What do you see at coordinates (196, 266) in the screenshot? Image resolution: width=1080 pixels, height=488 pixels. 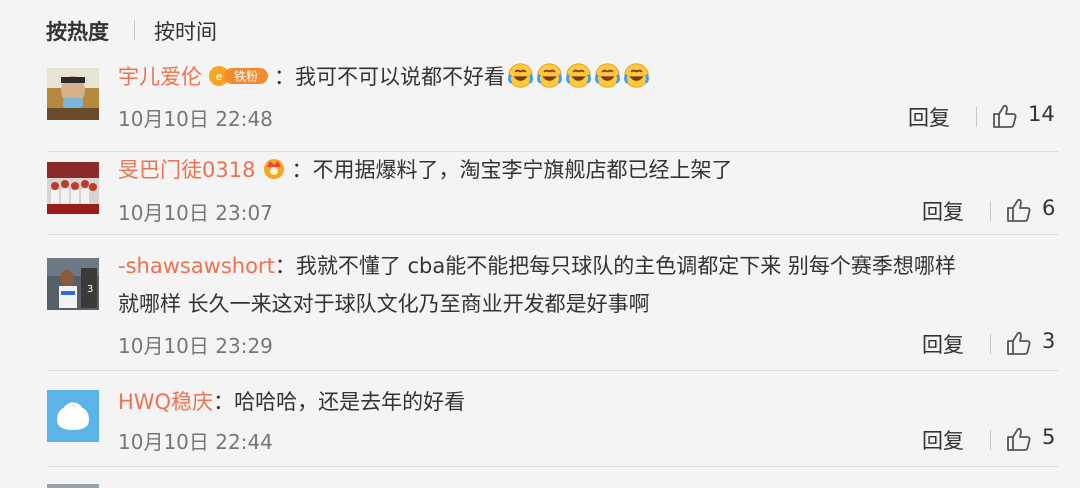 I see `username: -shawsawshort` at bounding box center [196, 266].